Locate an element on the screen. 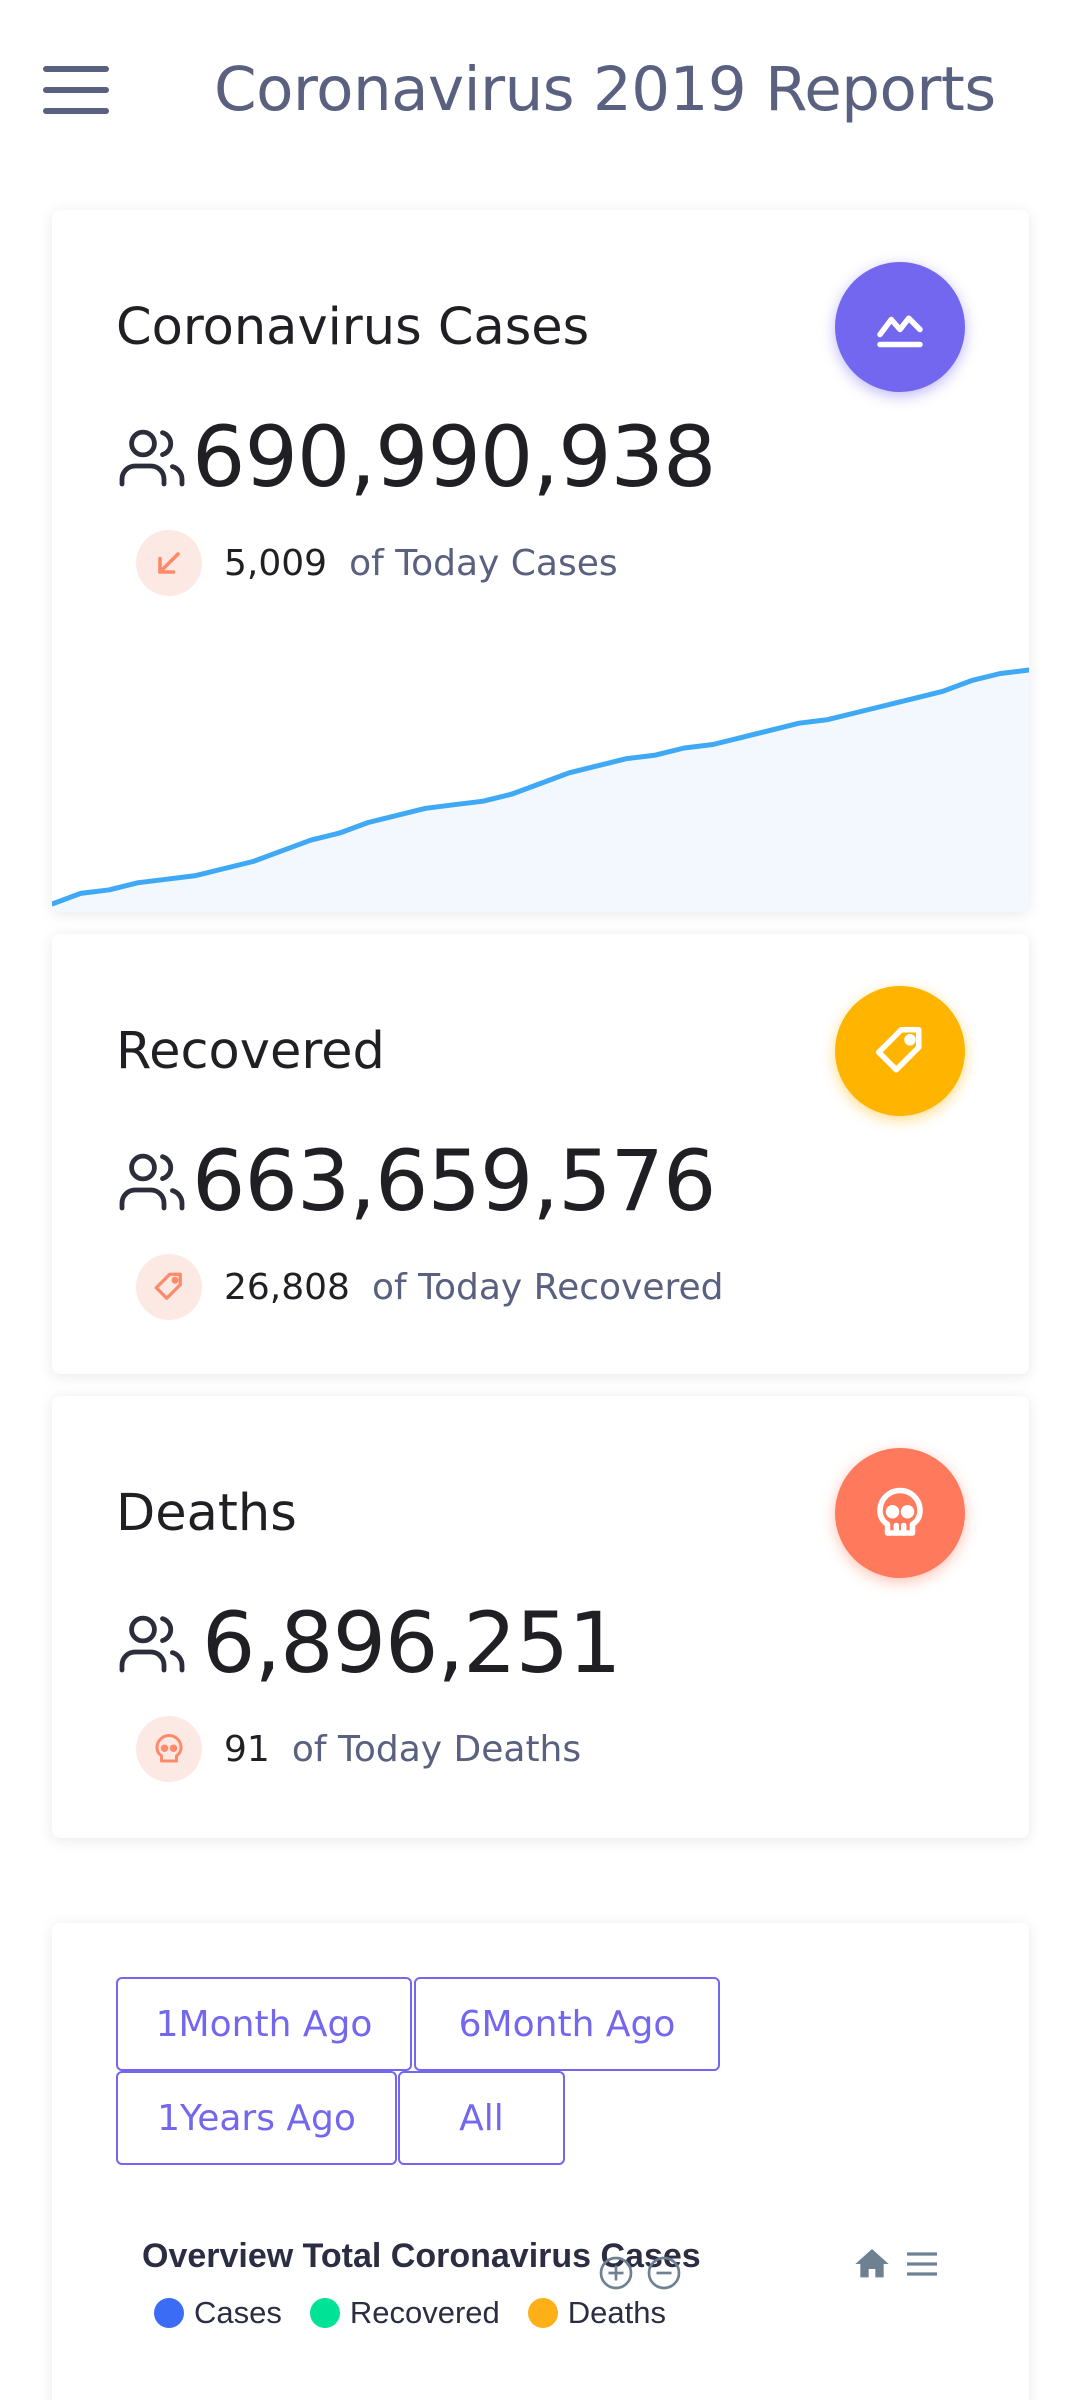  cases-card-title: Coronavirus Cases is located at coordinates (353, 327).